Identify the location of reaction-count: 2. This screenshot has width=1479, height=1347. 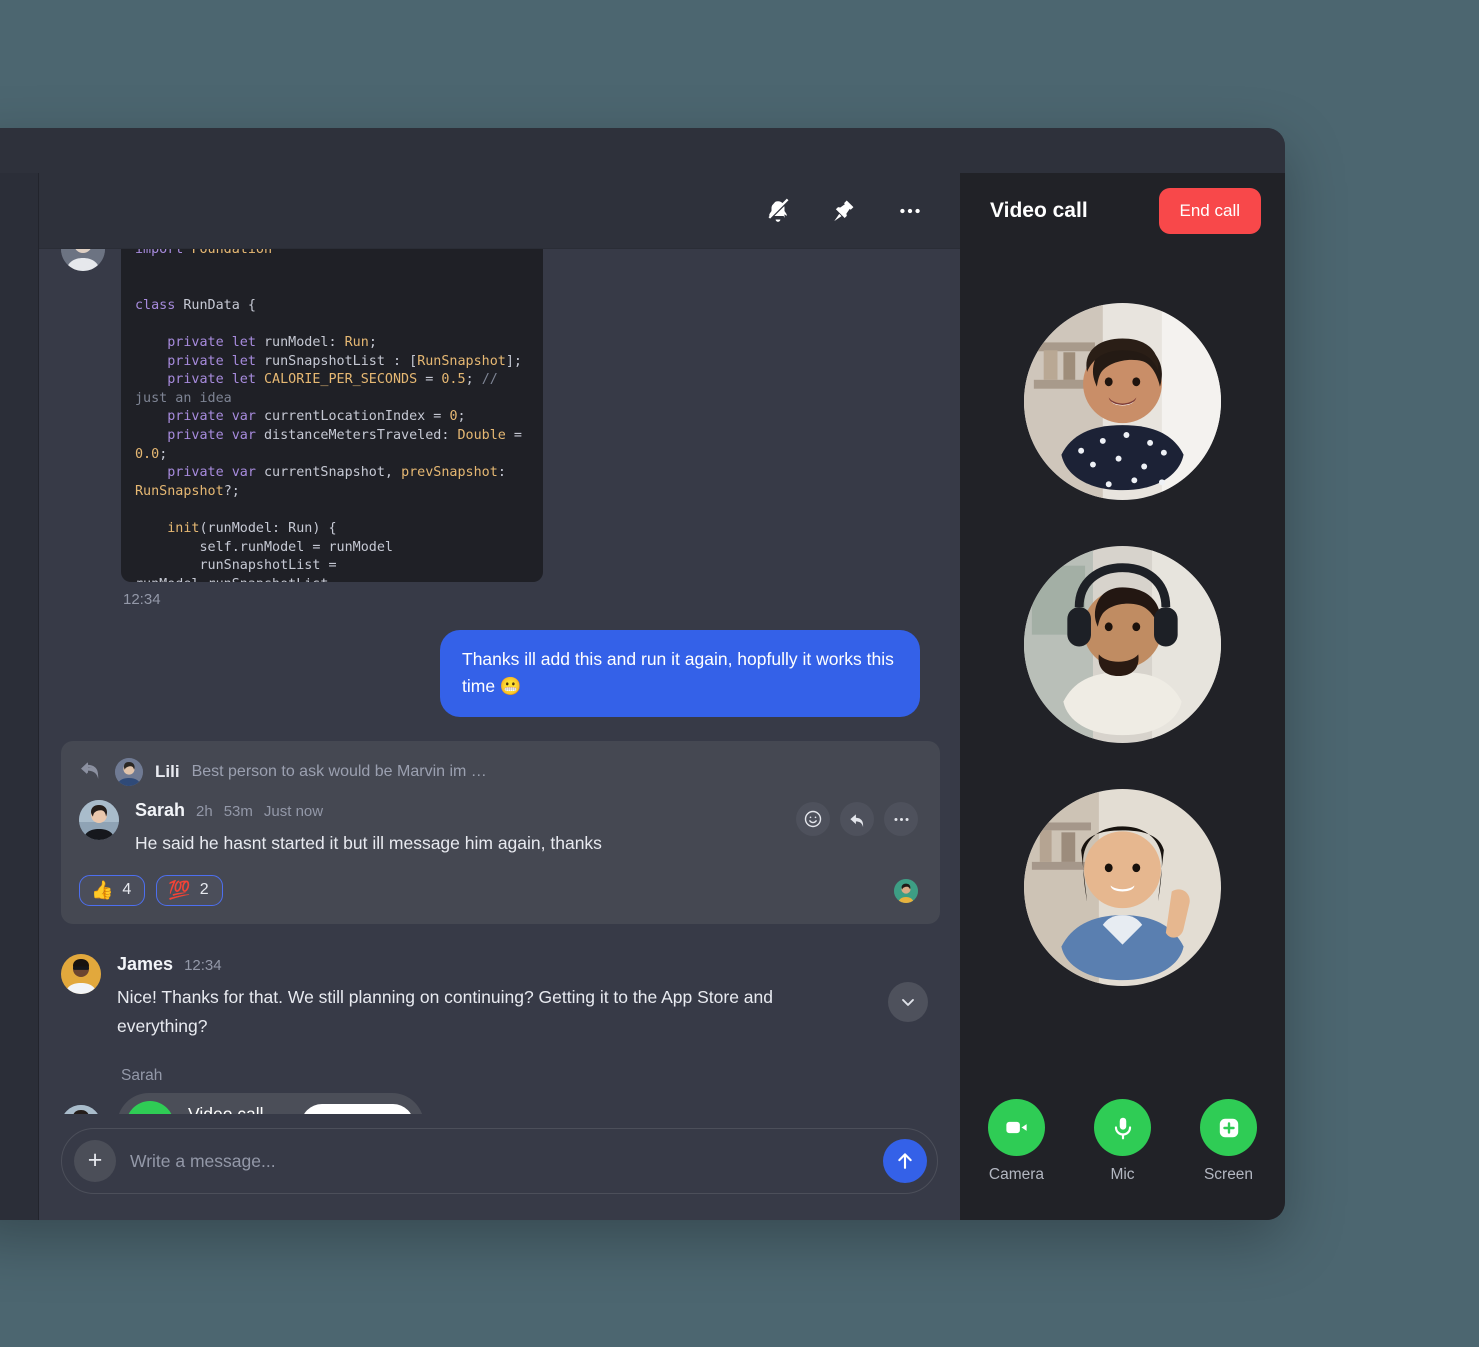
(204, 889).